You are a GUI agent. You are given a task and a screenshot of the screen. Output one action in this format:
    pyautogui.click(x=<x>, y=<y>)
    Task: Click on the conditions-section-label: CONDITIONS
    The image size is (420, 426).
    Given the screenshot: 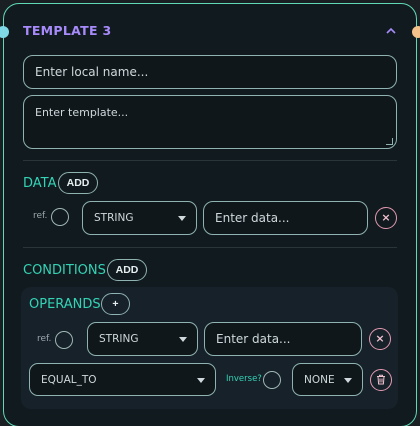 What is the action you would take?
    pyautogui.click(x=64, y=270)
    